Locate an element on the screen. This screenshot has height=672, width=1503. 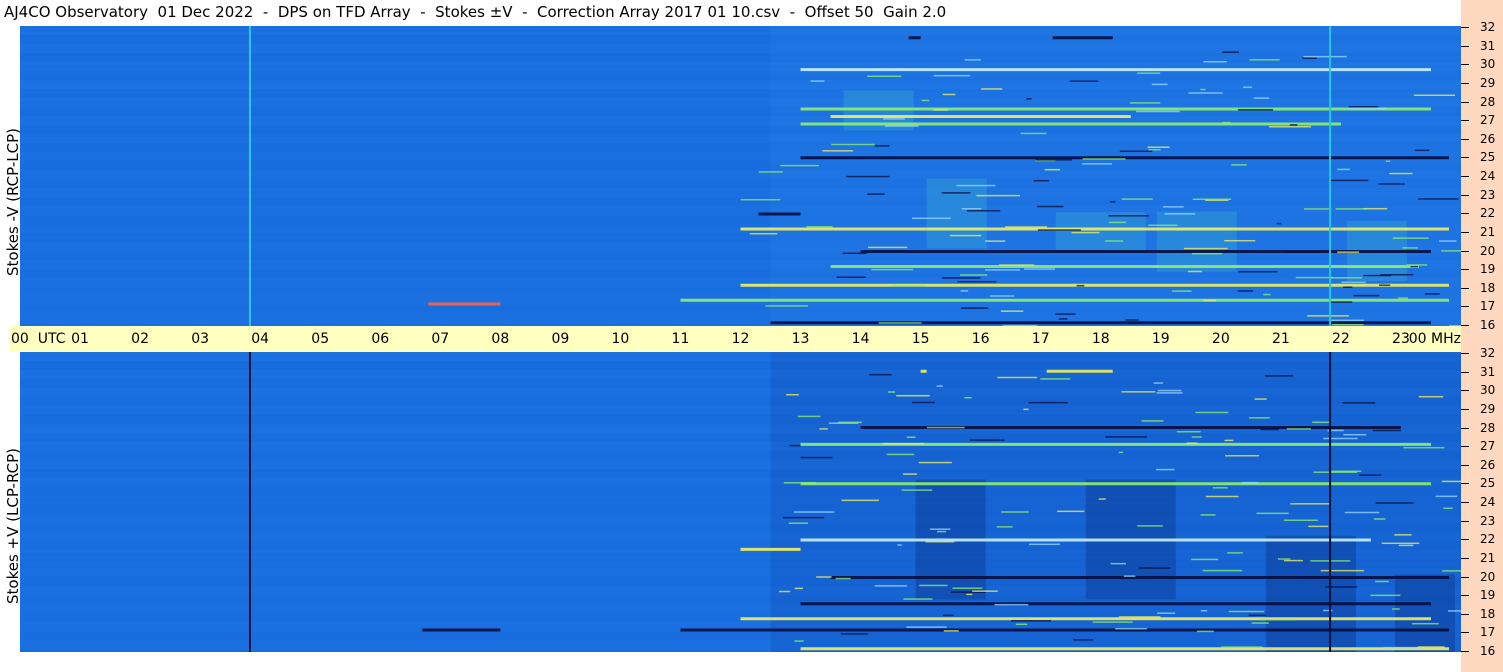
utc-tick-label: 13 is located at coordinates (800, 339).